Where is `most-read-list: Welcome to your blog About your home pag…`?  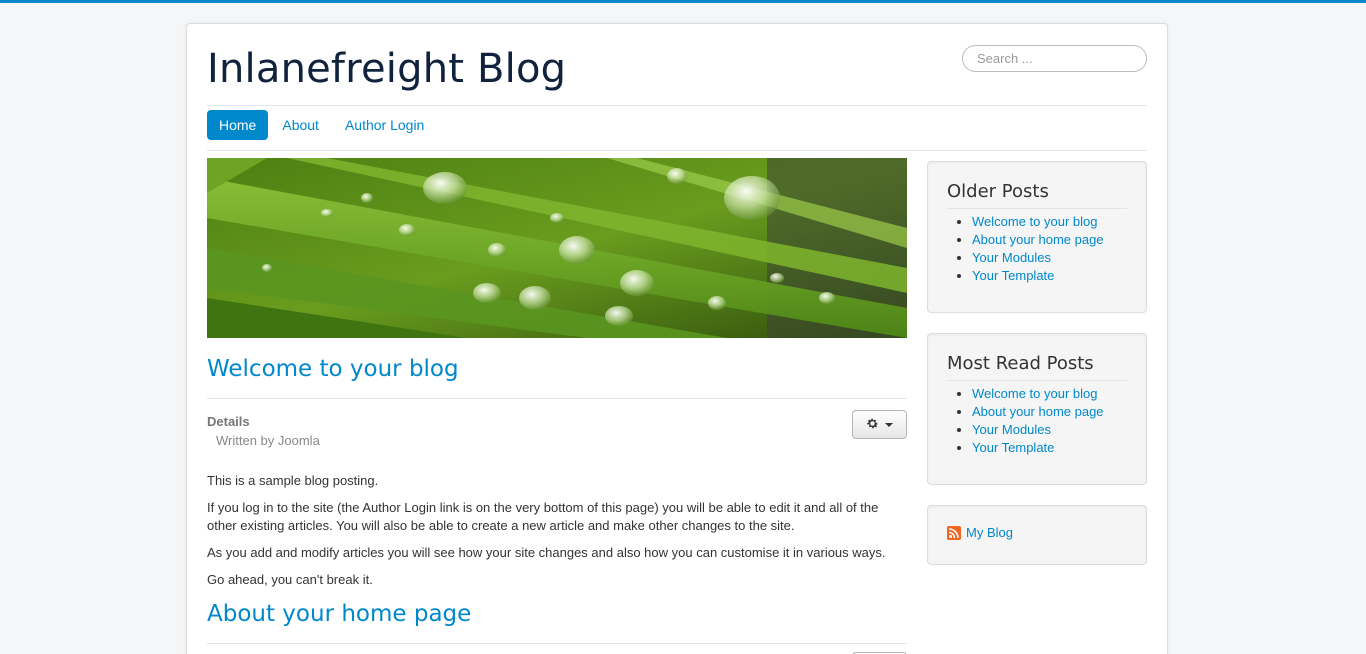 most-read-list: Welcome to your blog About your home pag… is located at coordinates (1037, 421).